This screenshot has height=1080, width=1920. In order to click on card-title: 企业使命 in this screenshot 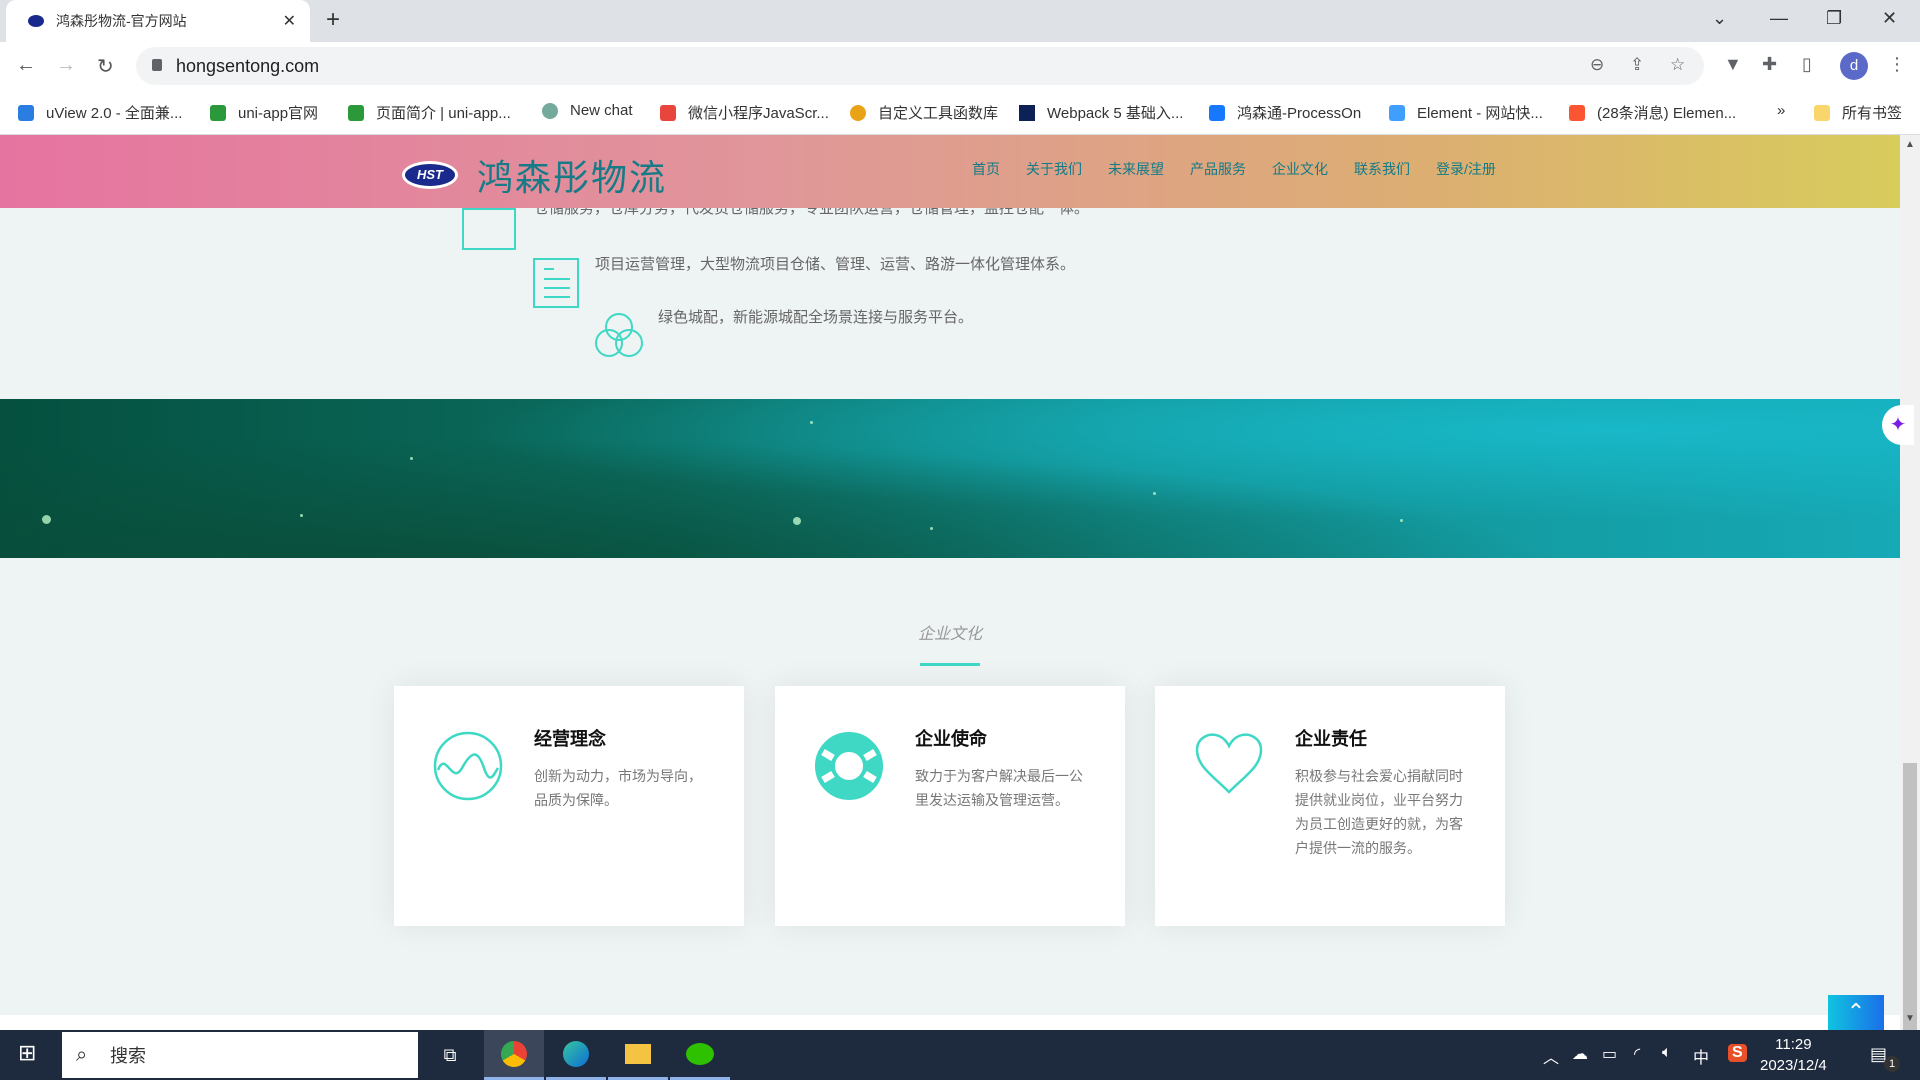, I will do `click(951, 739)`.